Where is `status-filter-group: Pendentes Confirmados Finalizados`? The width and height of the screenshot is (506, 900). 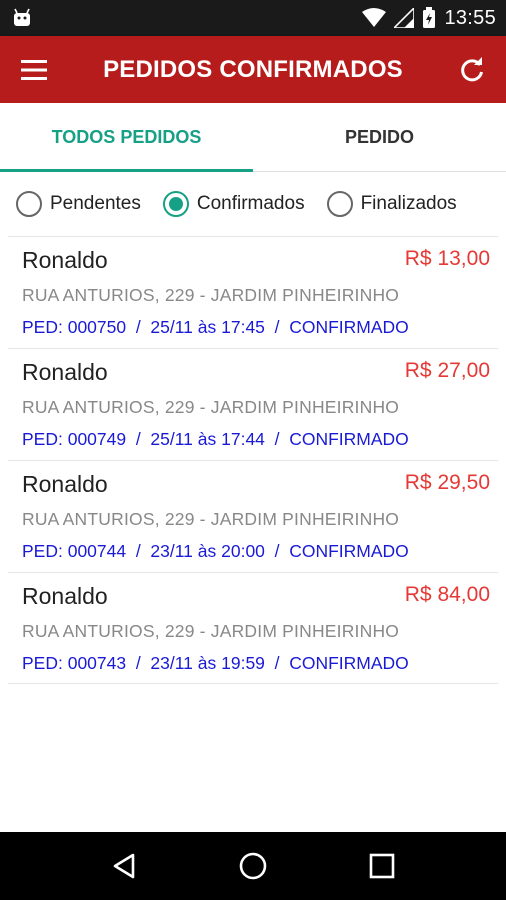 status-filter-group: Pendentes Confirmados Finalizados is located at coordinates (253, 204).